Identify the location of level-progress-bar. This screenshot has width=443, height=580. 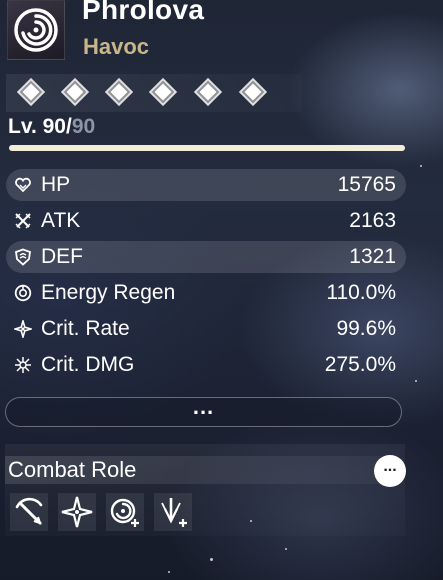
(207, 148).